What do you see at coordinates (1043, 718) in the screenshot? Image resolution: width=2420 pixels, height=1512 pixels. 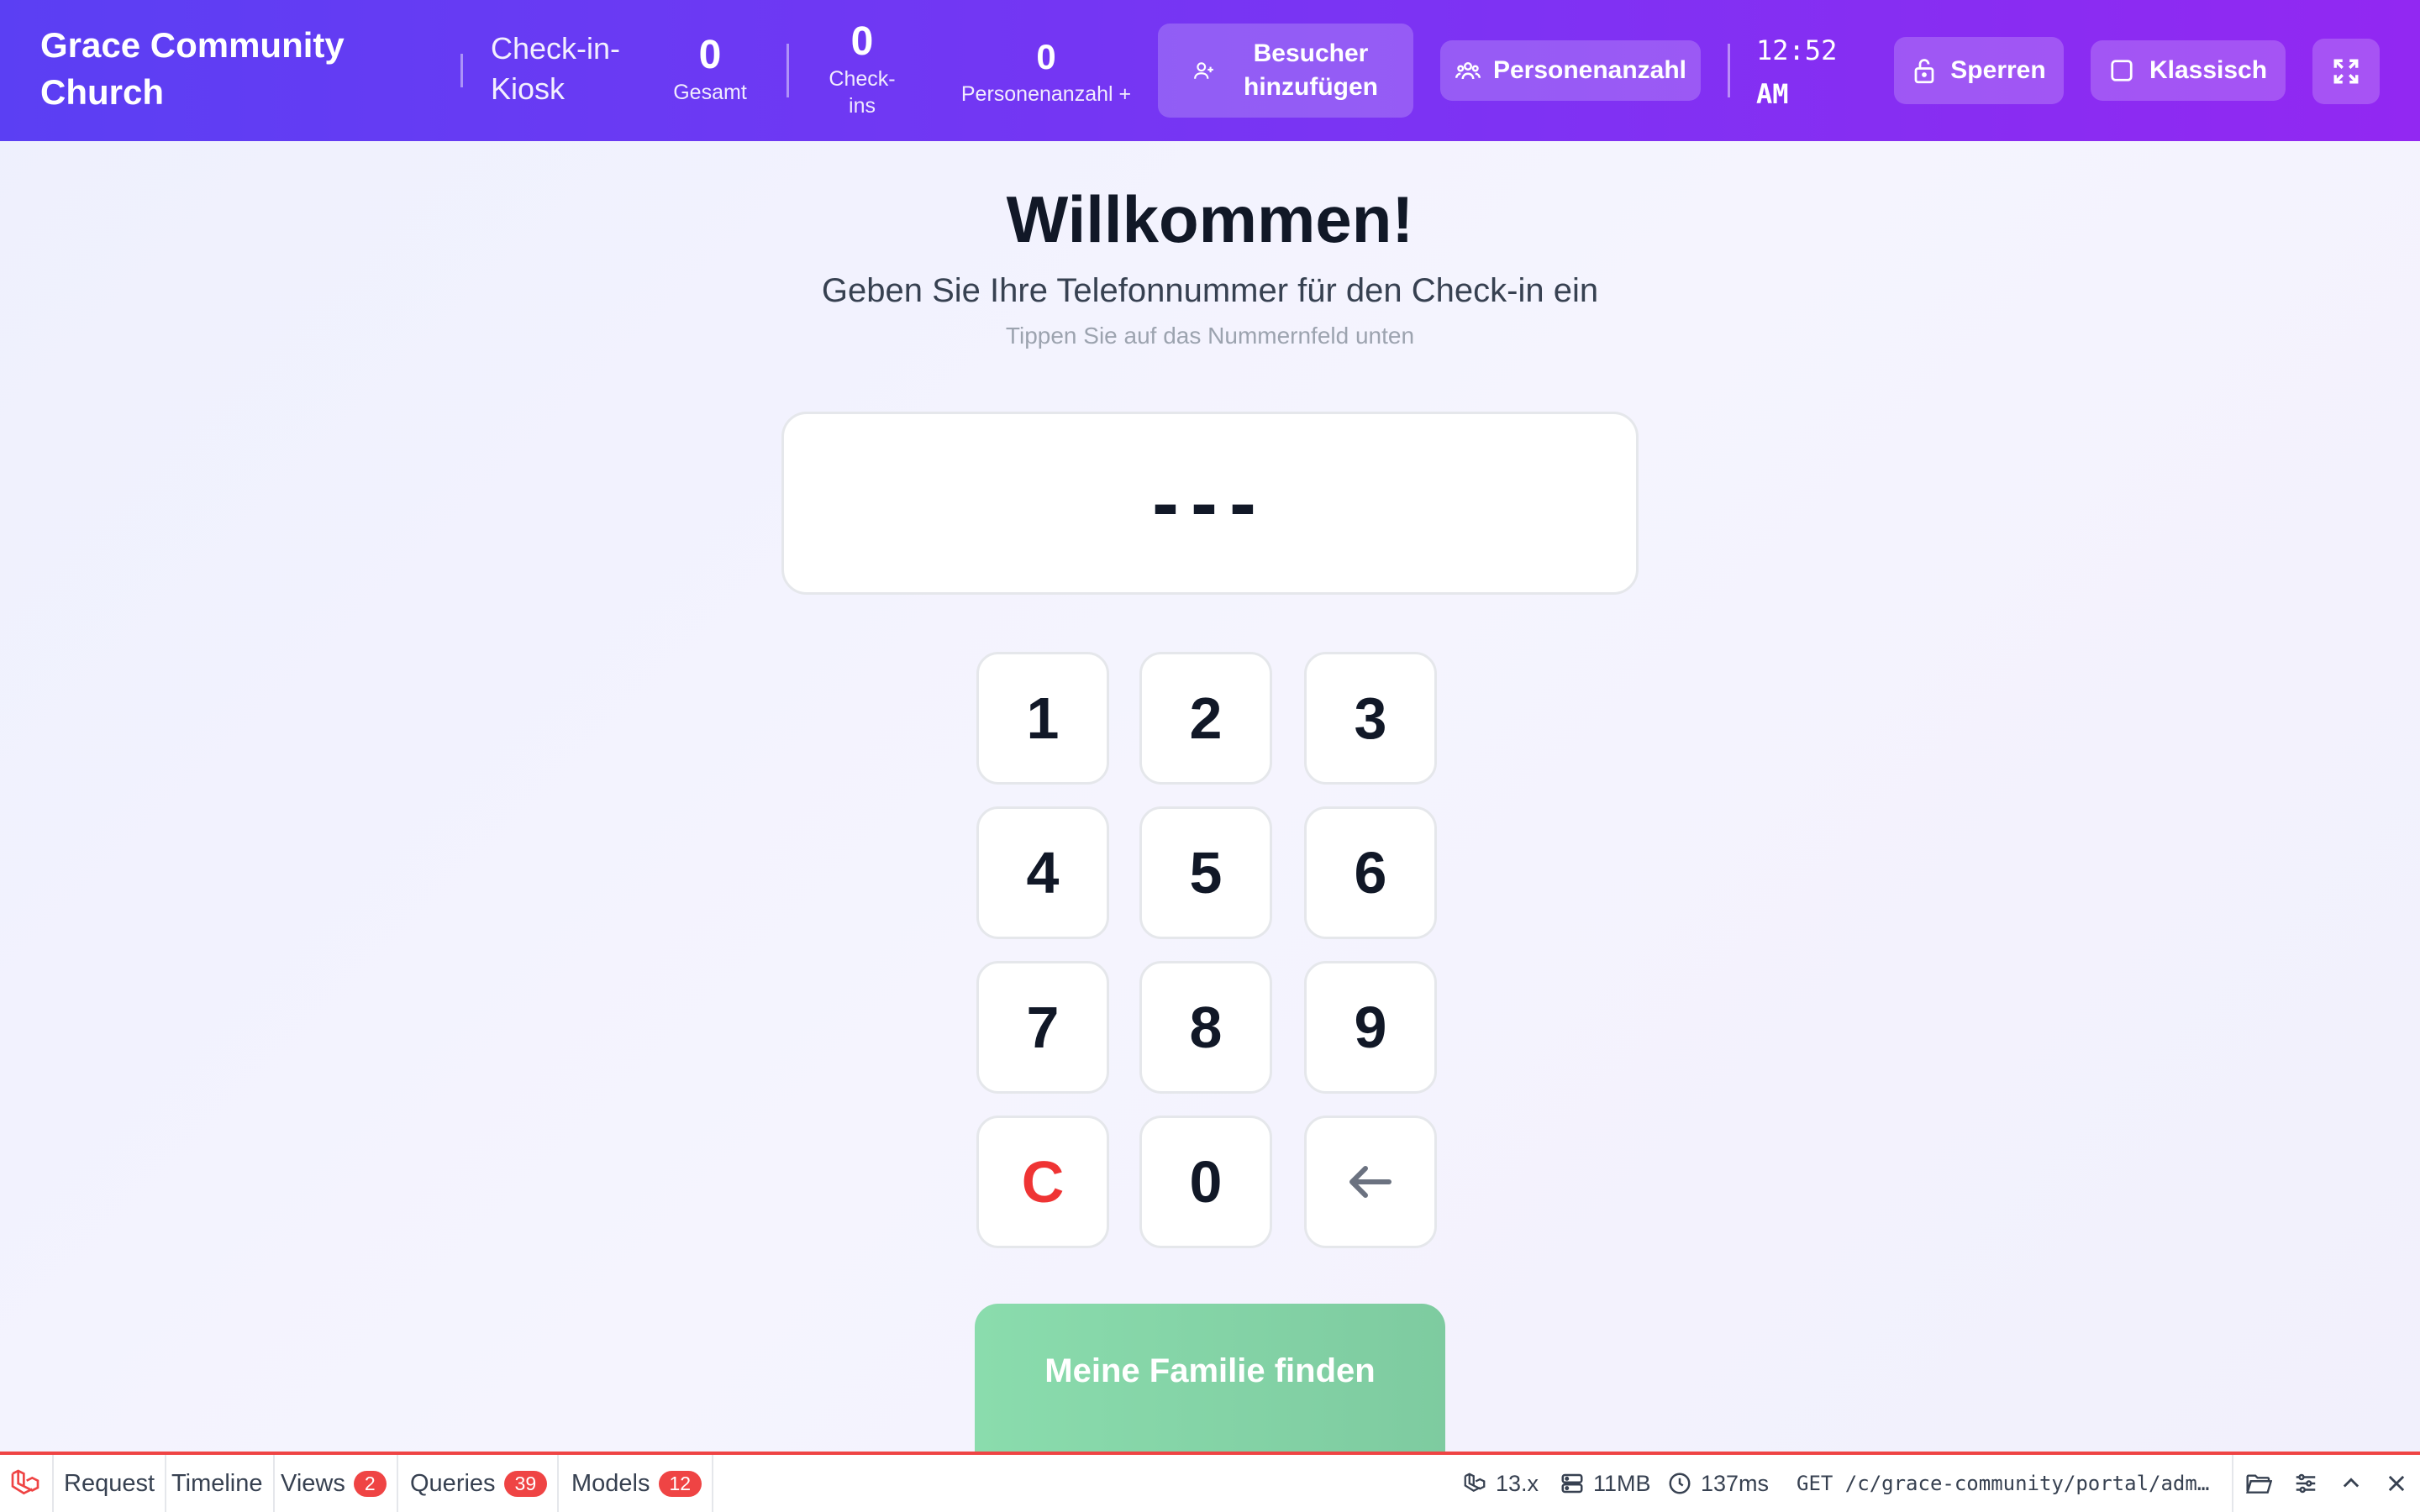 I see `keypad-key-1: 1` at bounding box center [1043, 718].